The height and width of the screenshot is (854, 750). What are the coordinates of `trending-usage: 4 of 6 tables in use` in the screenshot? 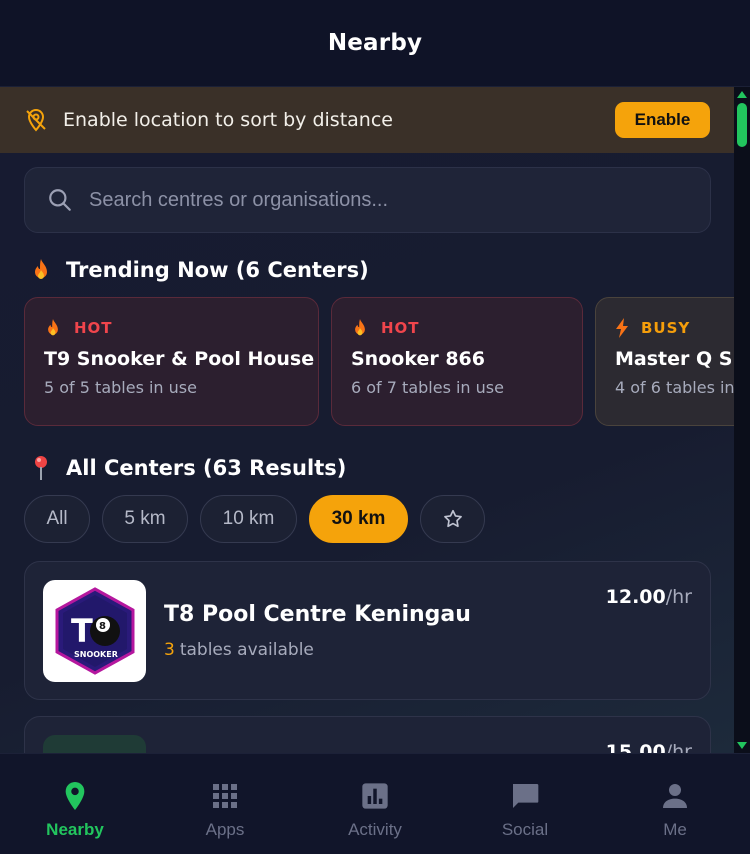 It's located at (674, 387).